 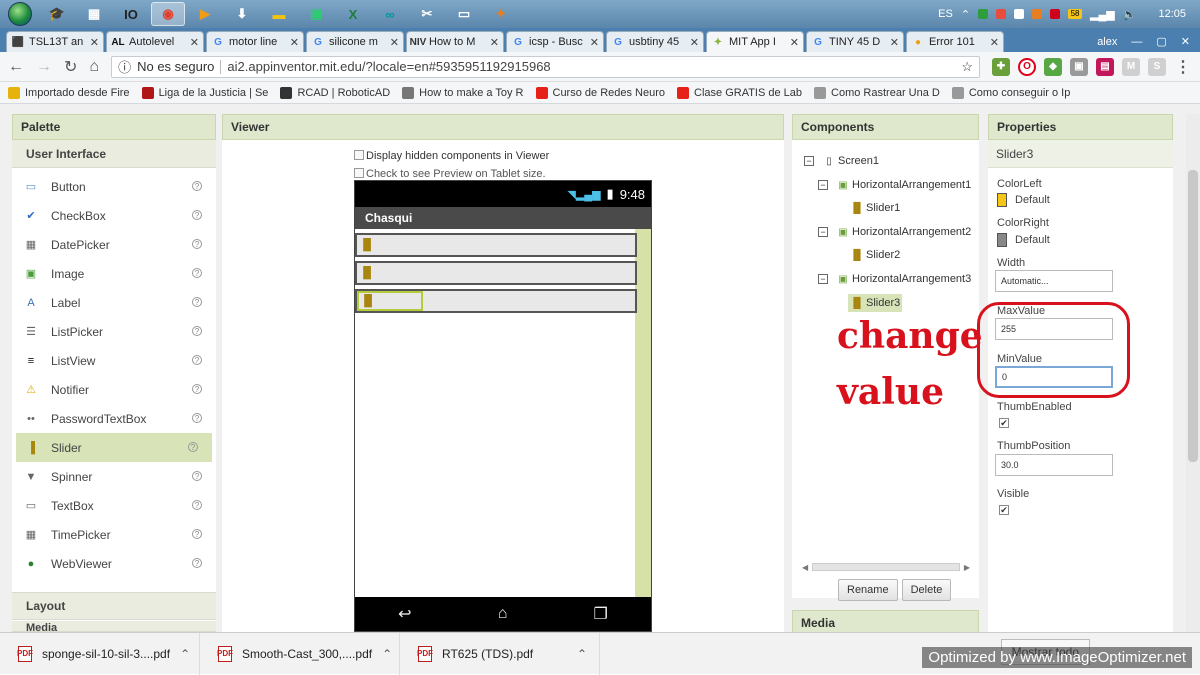 I want to click on mail-extension-icon: ▤, so click(x=1105, y=66).